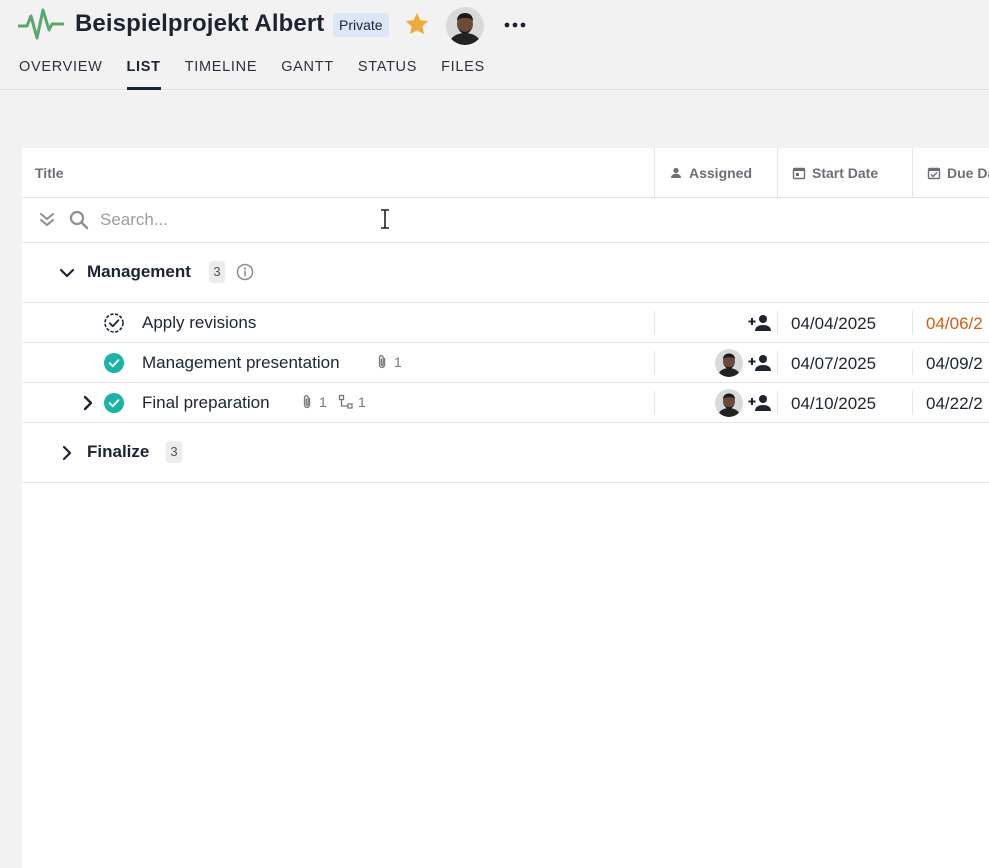 Image resolution: width=989 pixels, height=868 pixels. Describe the element at coordinates (515, 25) in the screenshot. I see `more-horizontal-icon` at that location.